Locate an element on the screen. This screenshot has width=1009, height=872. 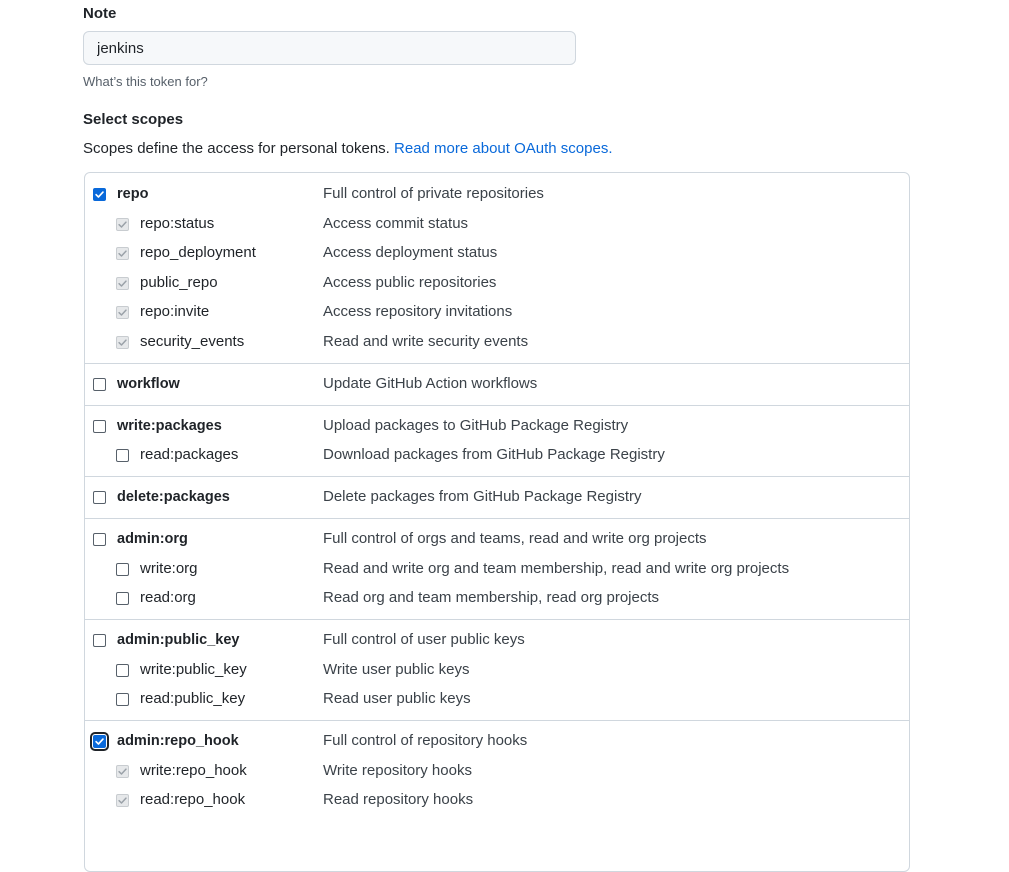
sub-scope-row: read:repo_hook Read repository hooks is located at coordinates (497, 800).